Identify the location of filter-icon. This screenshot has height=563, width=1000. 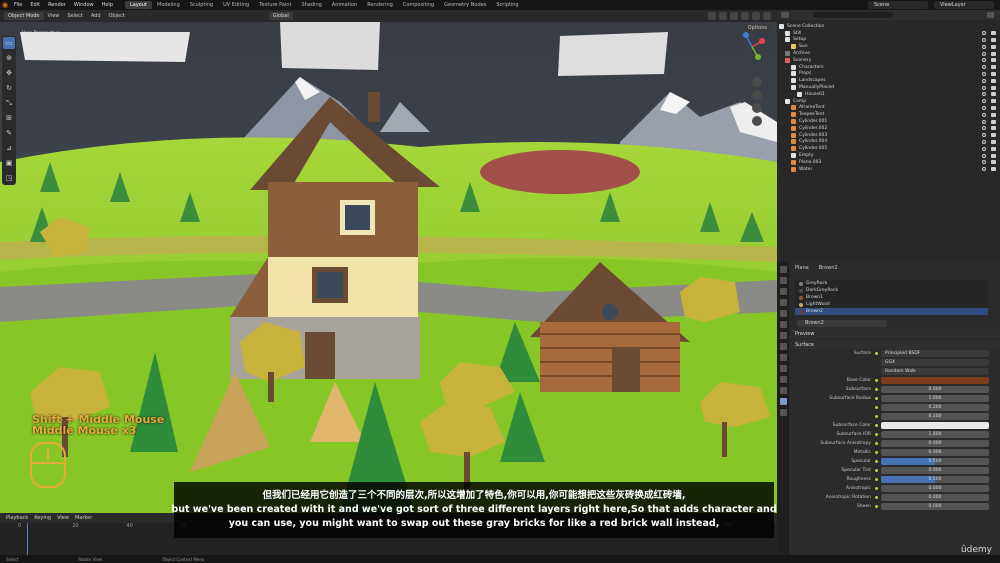
(990, 15).